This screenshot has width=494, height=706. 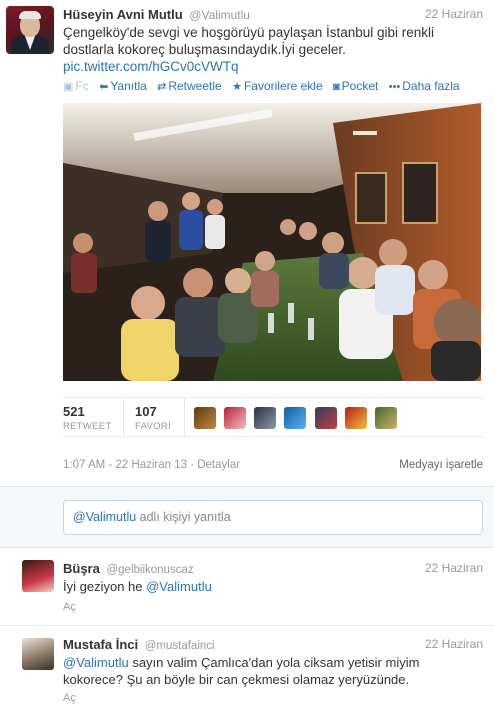 I want to click on reply-text-body: İyi geziyon he, so click(x=105, y=586).